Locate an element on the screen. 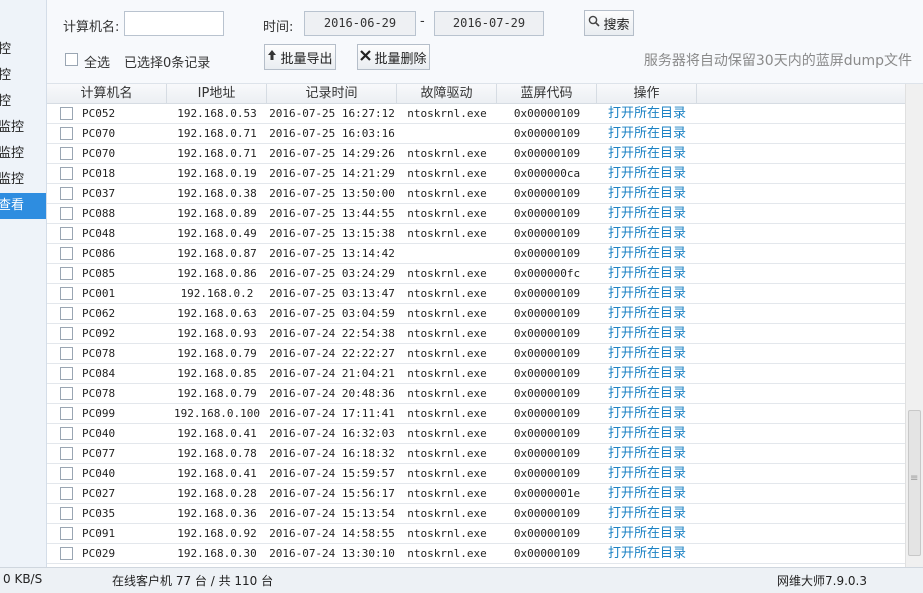 This screenshot has width=923, height=593. scrollbar-thumb is located at coordinates (914, 483).